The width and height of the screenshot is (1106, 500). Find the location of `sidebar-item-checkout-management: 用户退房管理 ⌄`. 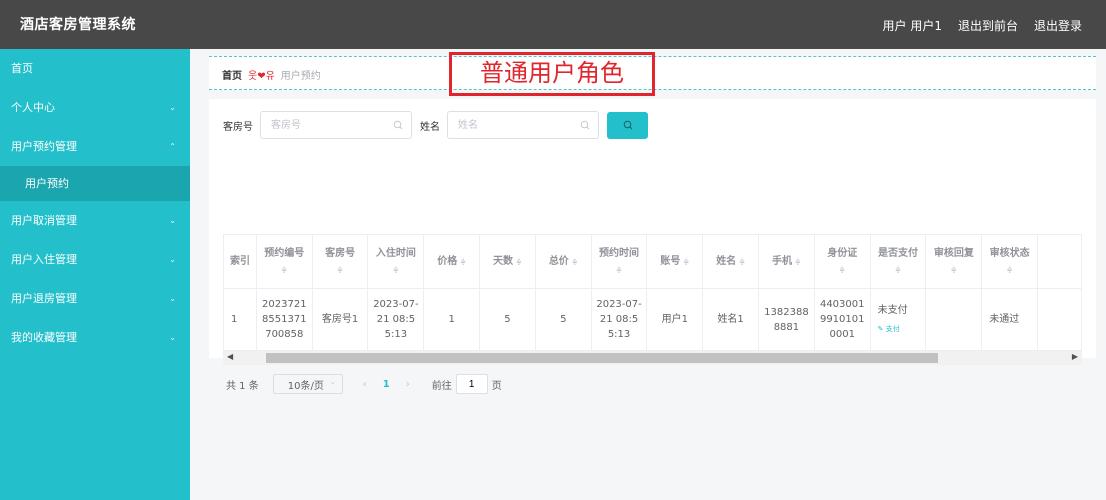

sidebar-item-checkout-management: 用户退房管理 ⌄ is located at coordinates (95, 298).